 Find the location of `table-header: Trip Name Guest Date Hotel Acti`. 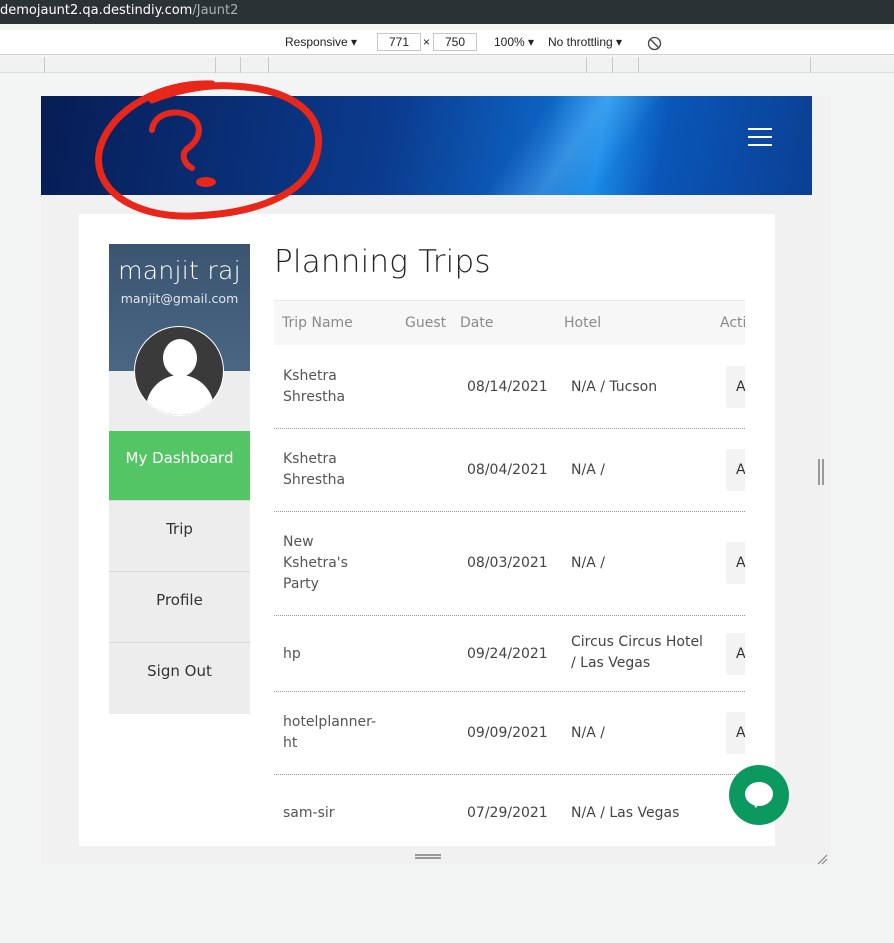

table-header: Trip Name Guest Date Hotel Acti is located at coordinates (509, 323).